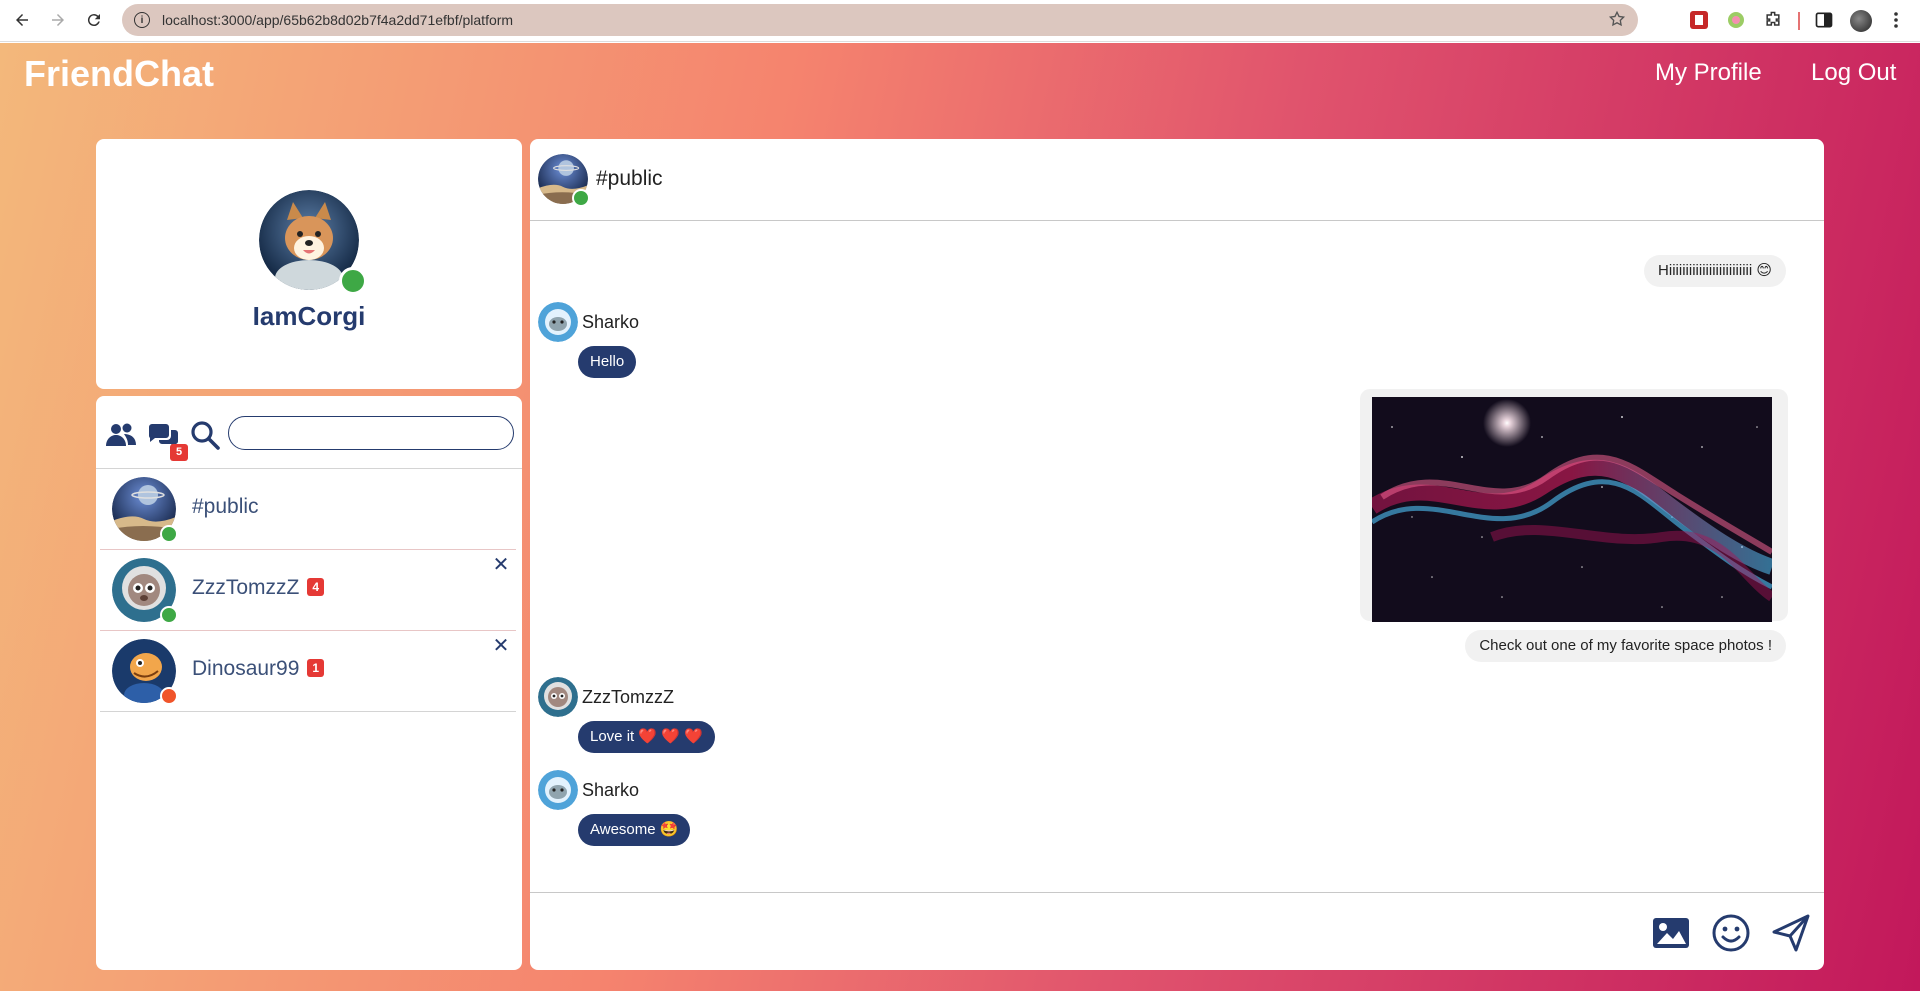 This screenshot has width=1920, height=991. What do you see at coordinates (1177, 180) in the screenshot?
I see `chat-header: #public` at bounding box center [1177, 180].